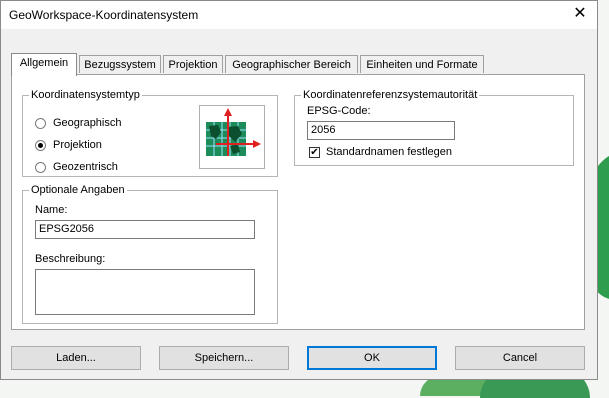  I want to click on epsg-code-input: 2056, so click(381, 130).